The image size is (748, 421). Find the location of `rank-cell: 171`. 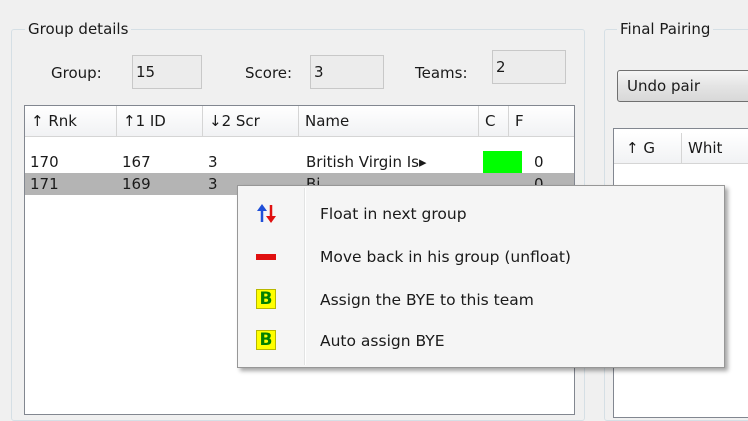

rank-cell: 171 is located at coordinates (44, 184).